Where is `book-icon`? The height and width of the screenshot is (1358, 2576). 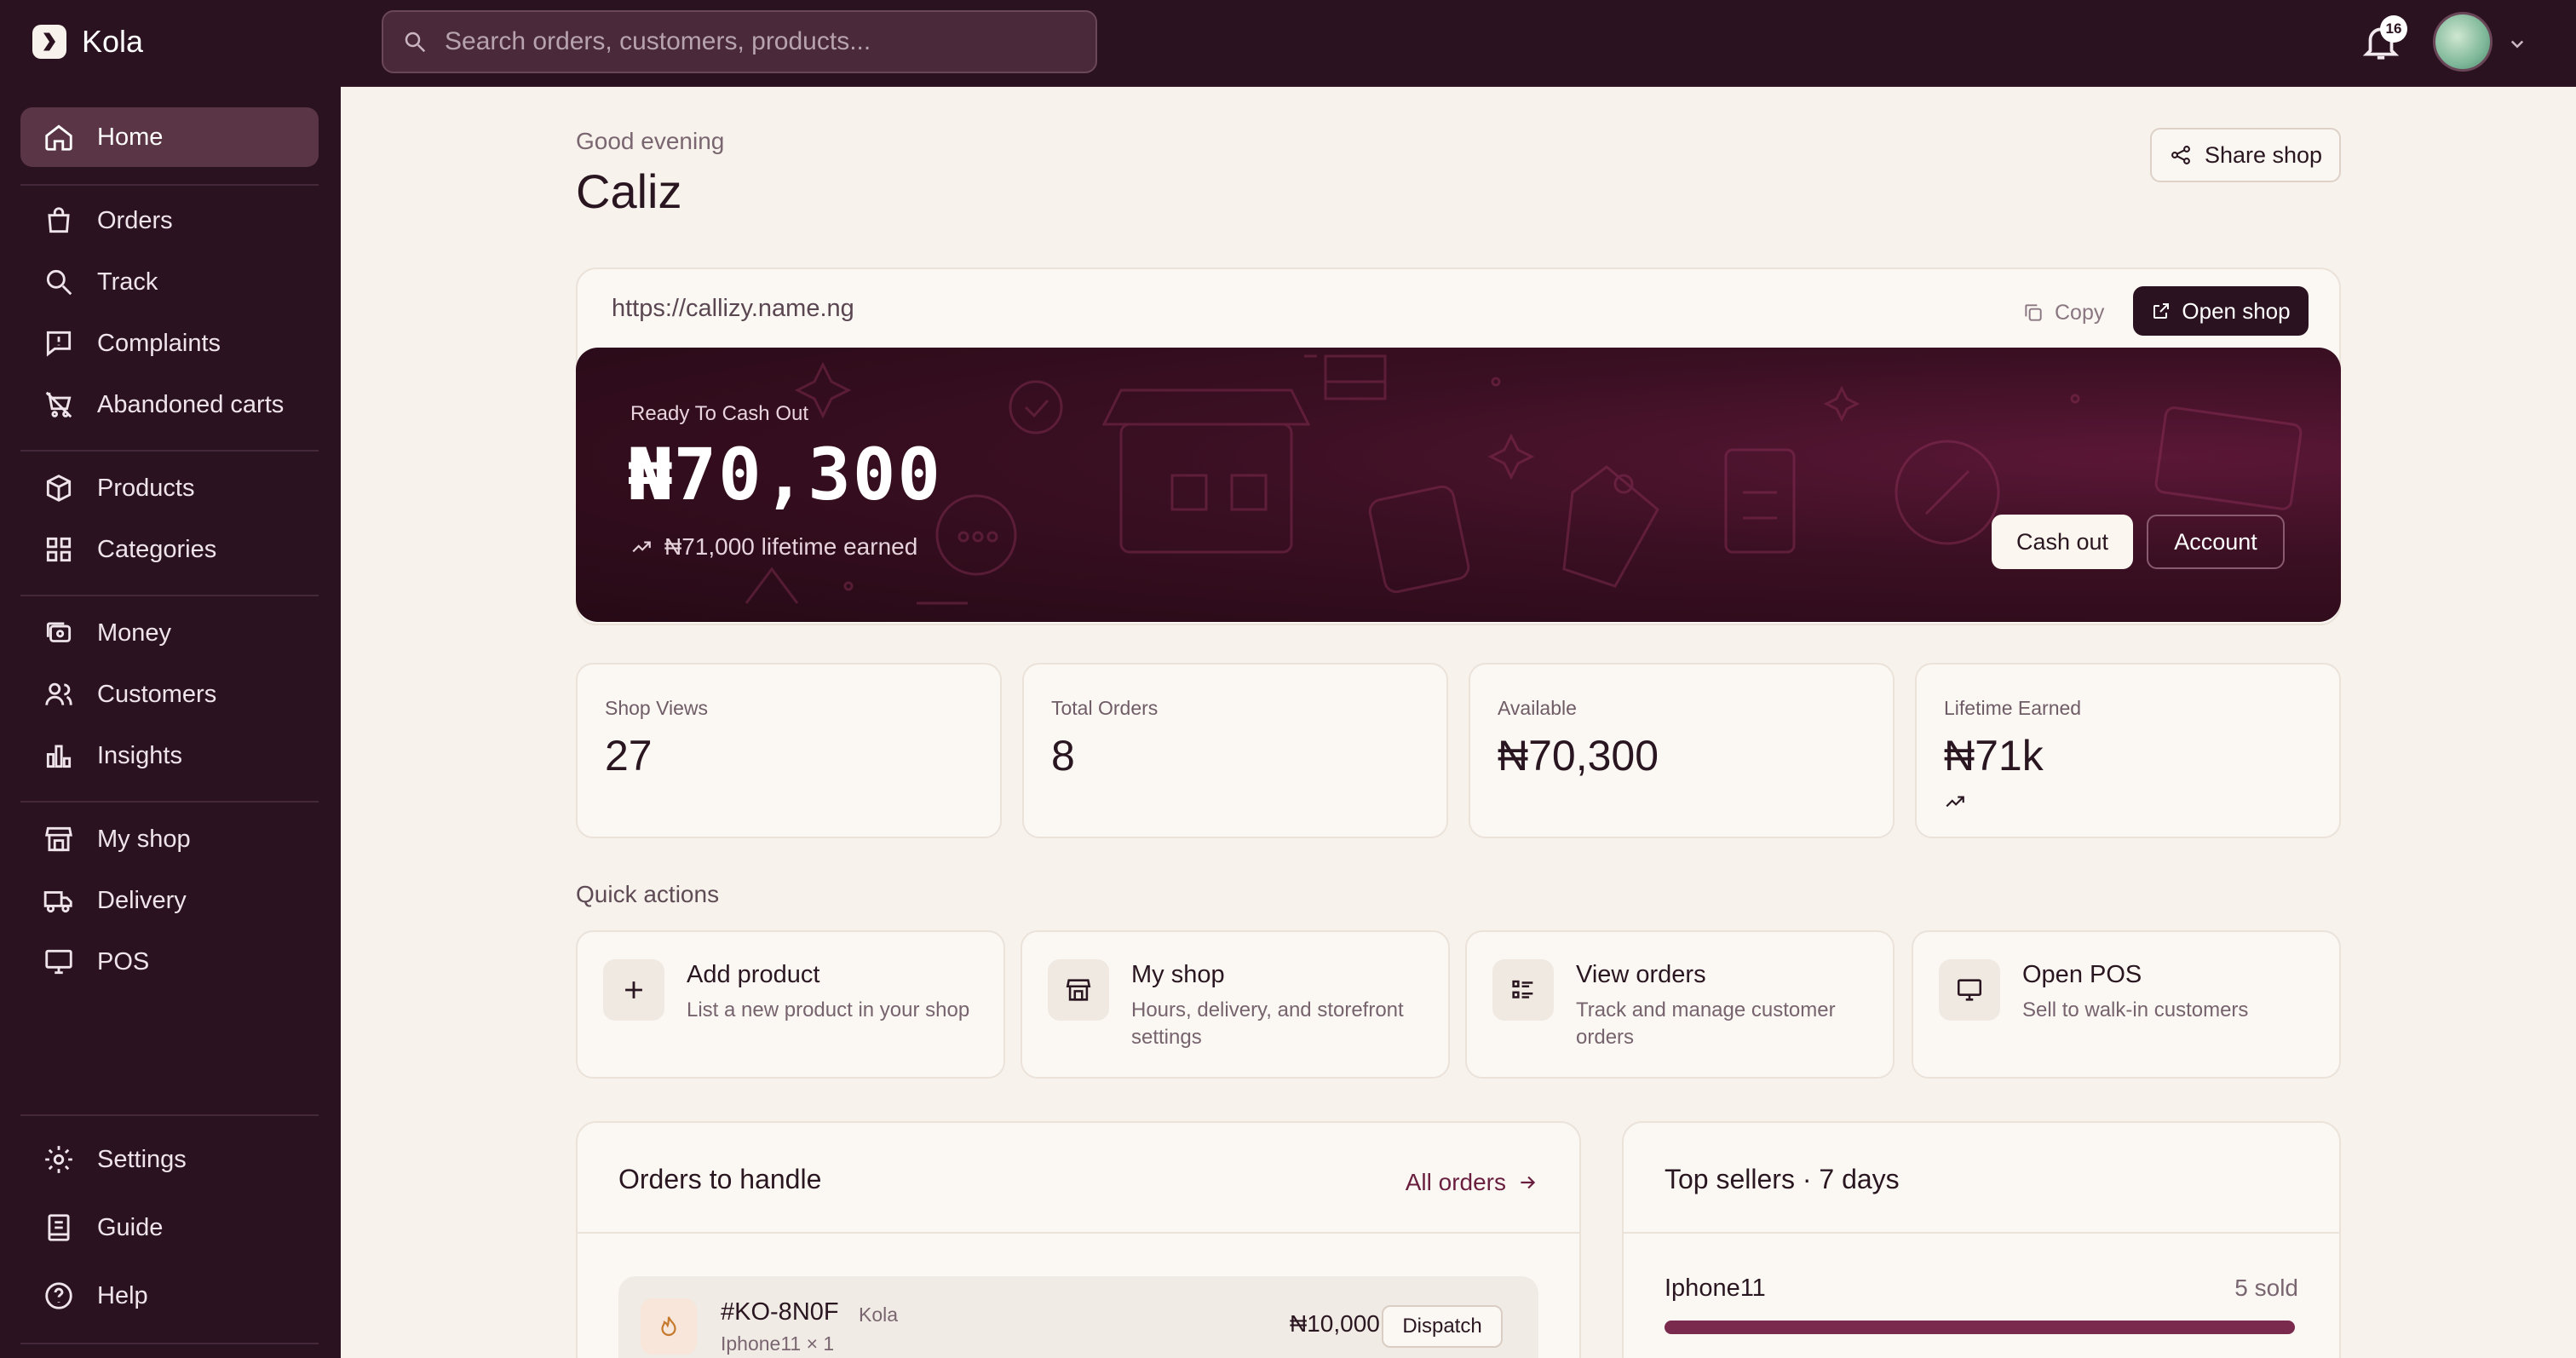
book-icon is located at coordinates (59, 1227).